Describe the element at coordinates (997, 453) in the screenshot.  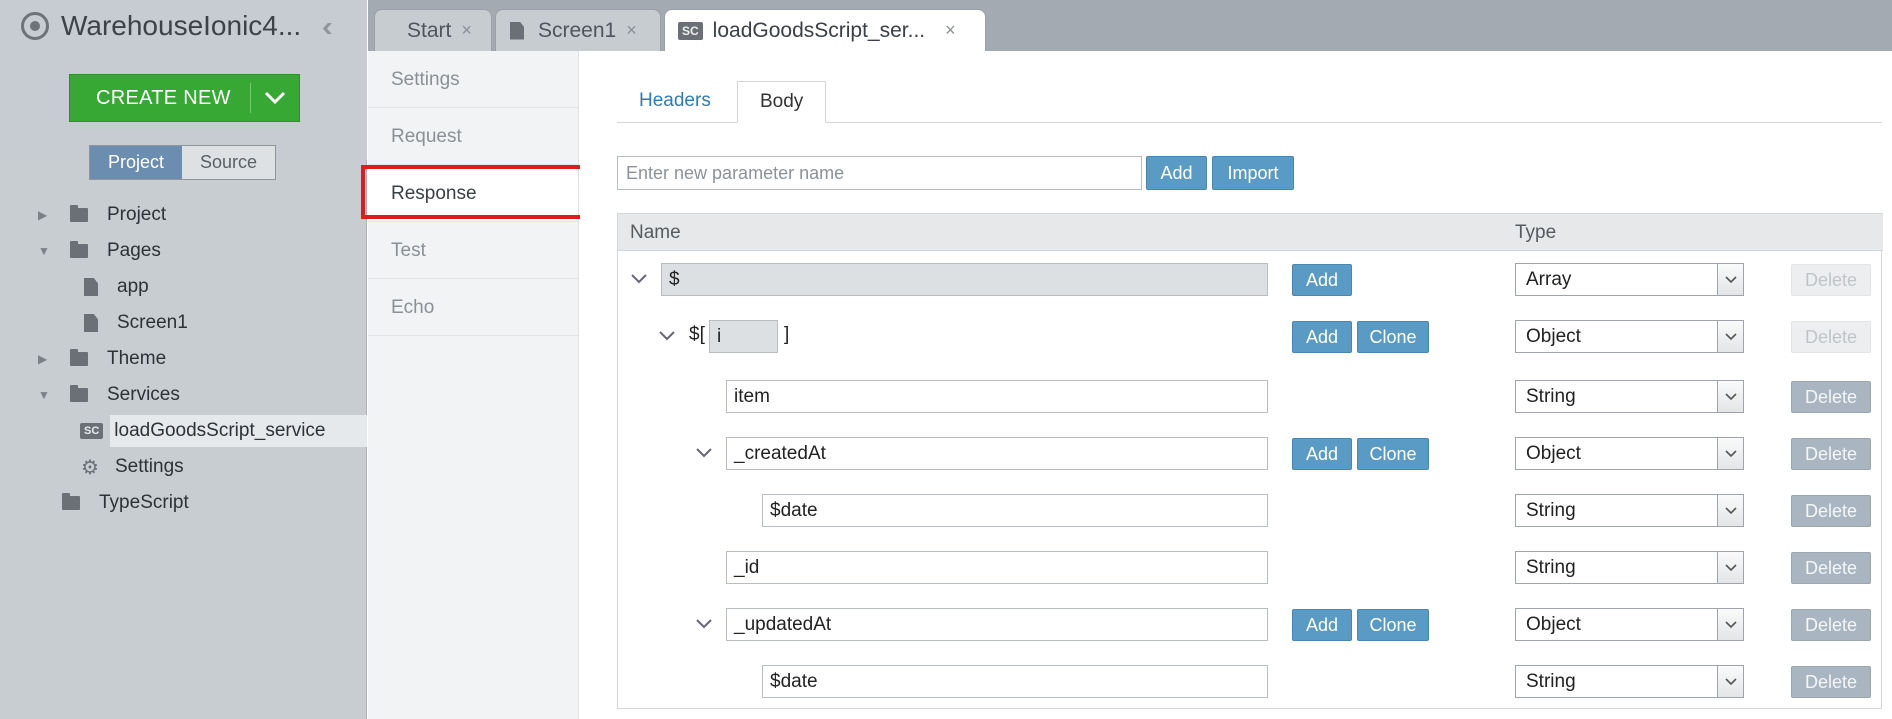
I see `param-name-field: _createdAt` at that location.